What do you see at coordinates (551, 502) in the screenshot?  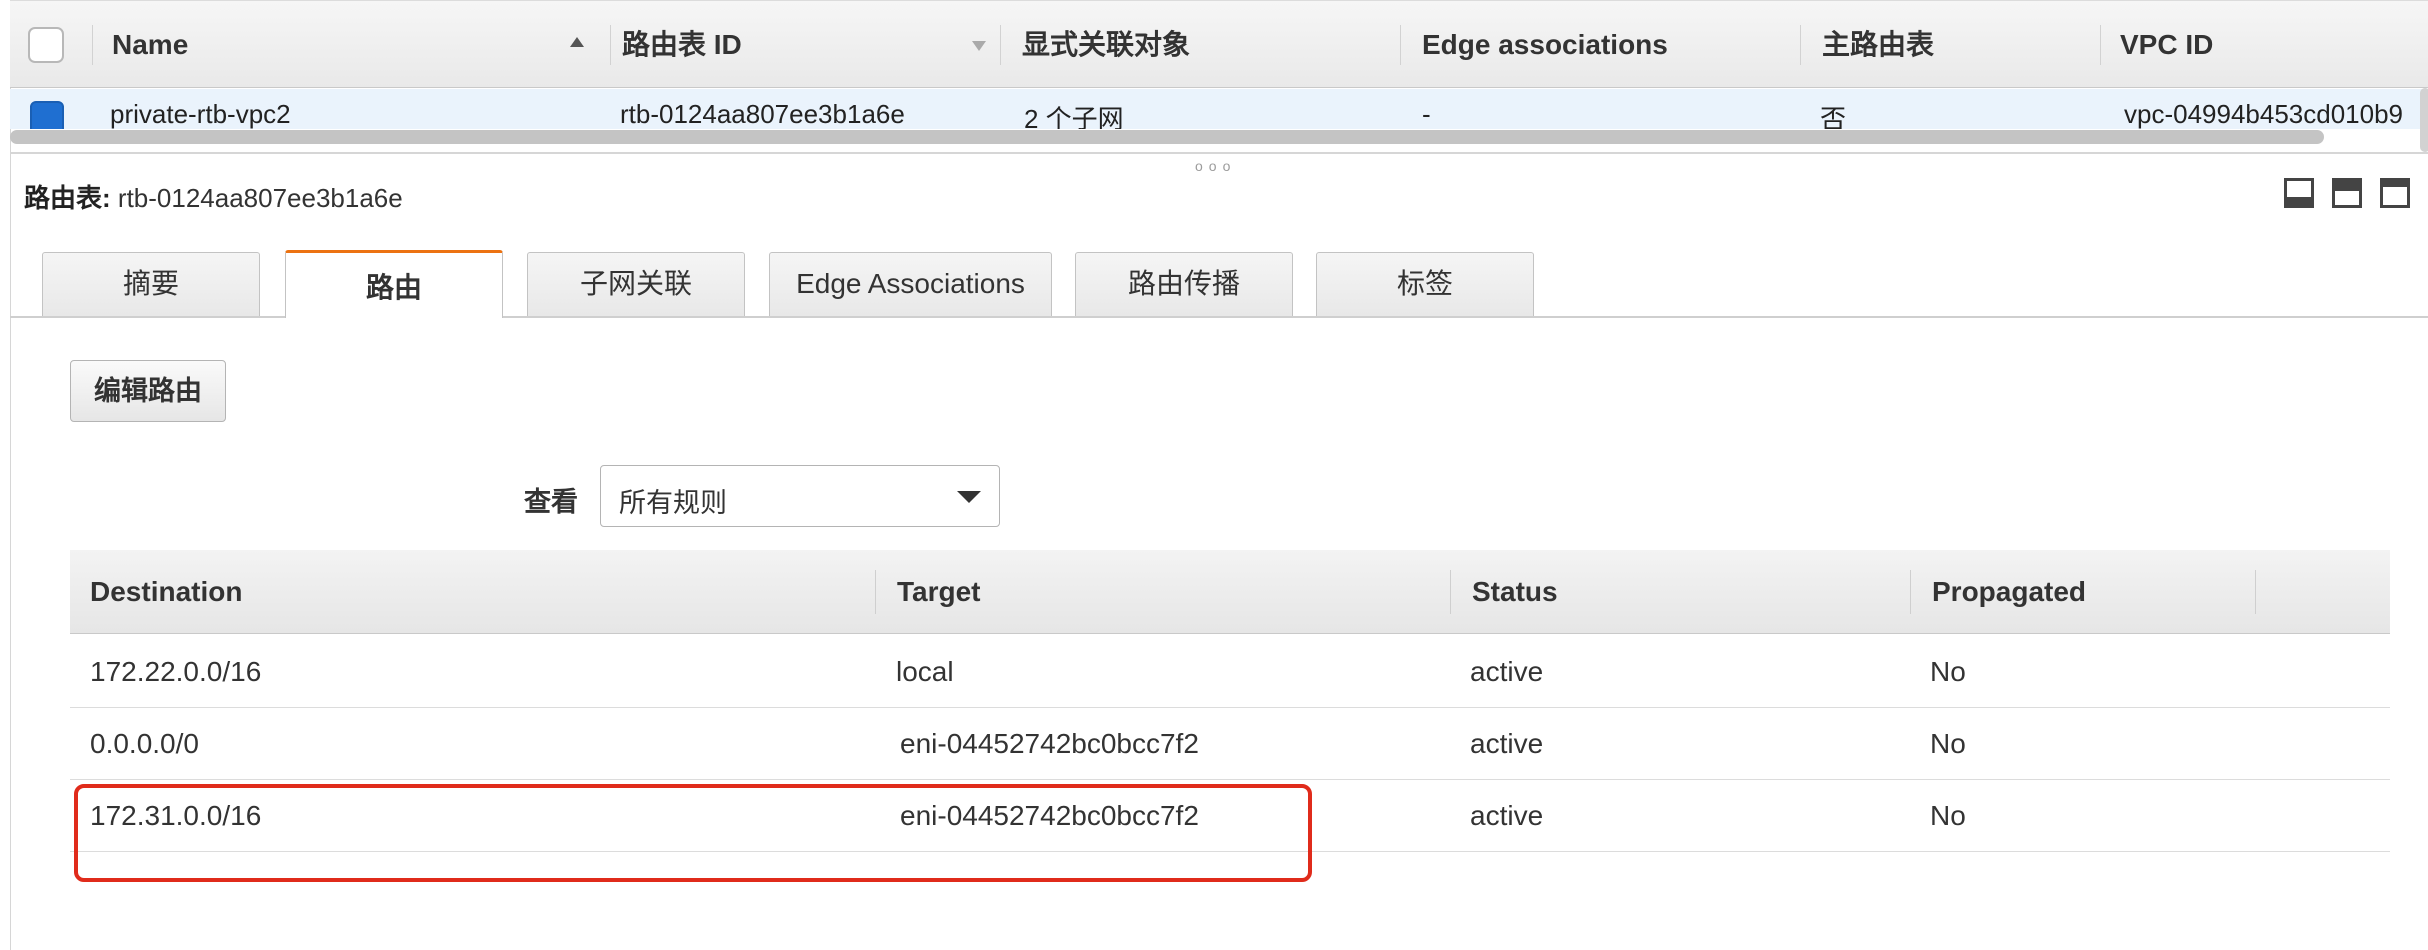 I see `view-filter-label: 查看` at bounding box center [551, 502].